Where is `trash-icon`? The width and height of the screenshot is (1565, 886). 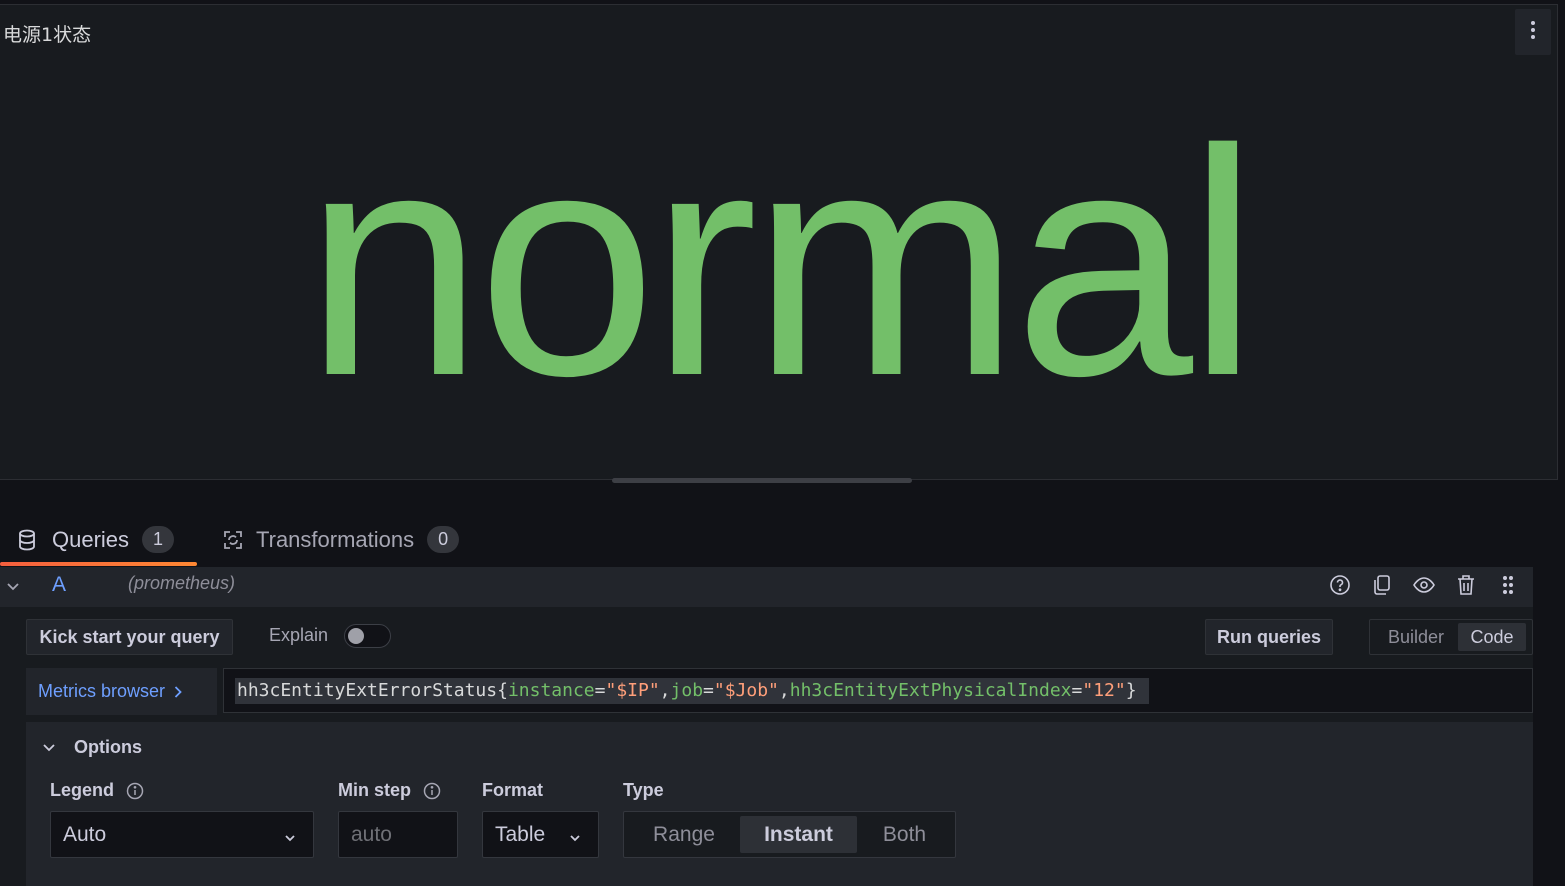
trash-icon is located at coordinates (1466, 585).